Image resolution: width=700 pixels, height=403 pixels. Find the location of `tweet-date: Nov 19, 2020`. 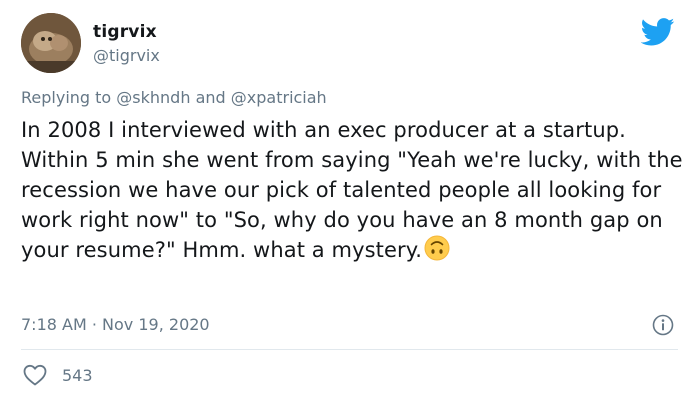

tweet-date: Nov 19, 2020 is located at coordinates (156, 324).